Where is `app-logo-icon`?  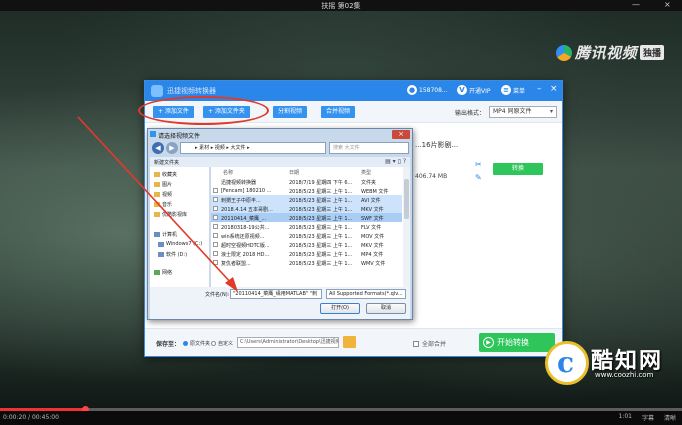 app-logo-icon is located at coordinates (157, 91).